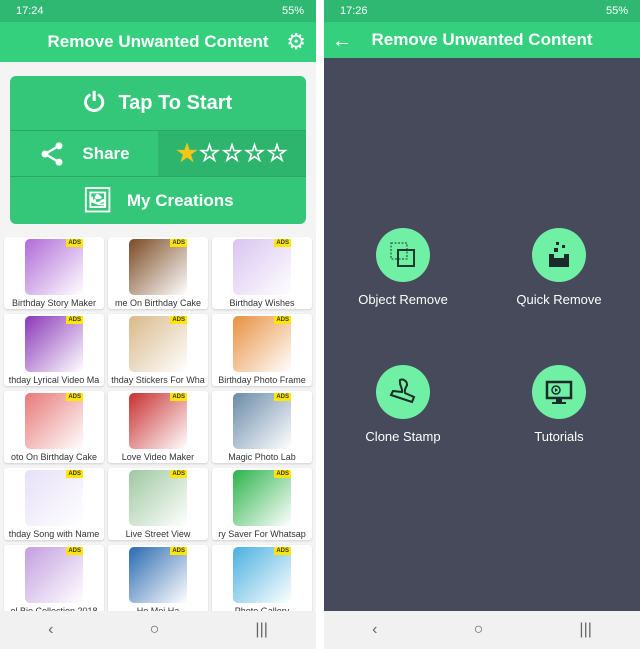  What do you see at coordinates (403, 299) in the screenshot?
I see `feature-label: Object Remove` at bounding box center [403, 299].